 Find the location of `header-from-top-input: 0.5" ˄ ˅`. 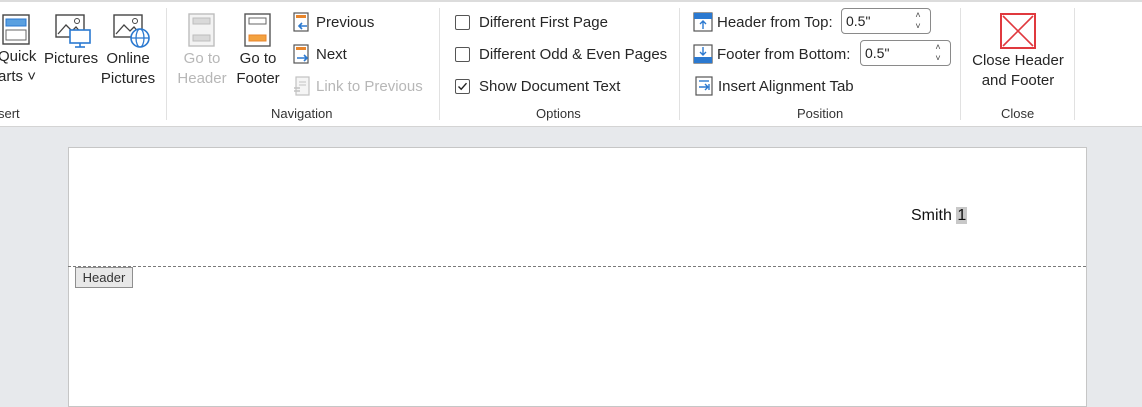

header-from-top-input: 0.5" ˄ ˅ is located at coordinates (886, 21).